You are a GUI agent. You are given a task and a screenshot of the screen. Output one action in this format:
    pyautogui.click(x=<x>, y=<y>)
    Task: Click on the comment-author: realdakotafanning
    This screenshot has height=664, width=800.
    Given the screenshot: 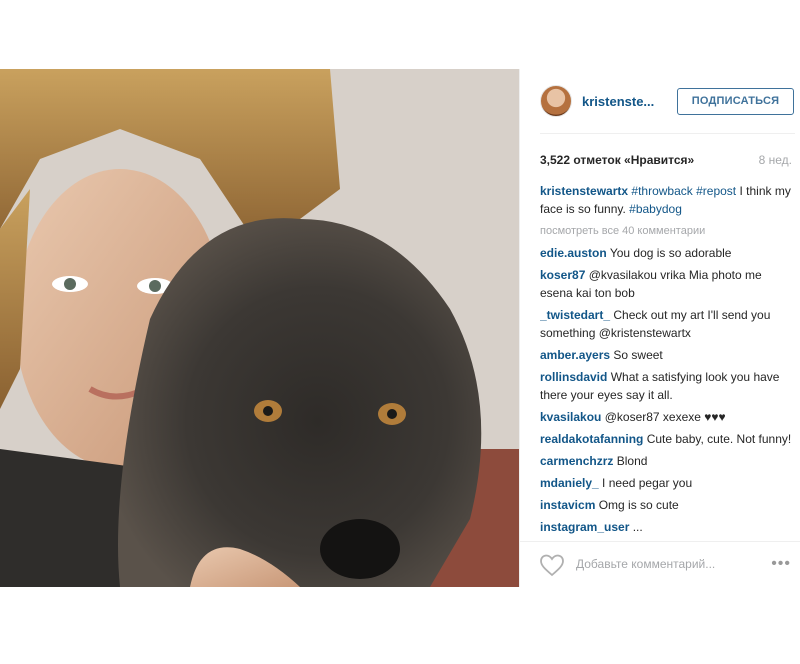 What is the action you would take?
    pyautogui.click(x=591, y=439)
    